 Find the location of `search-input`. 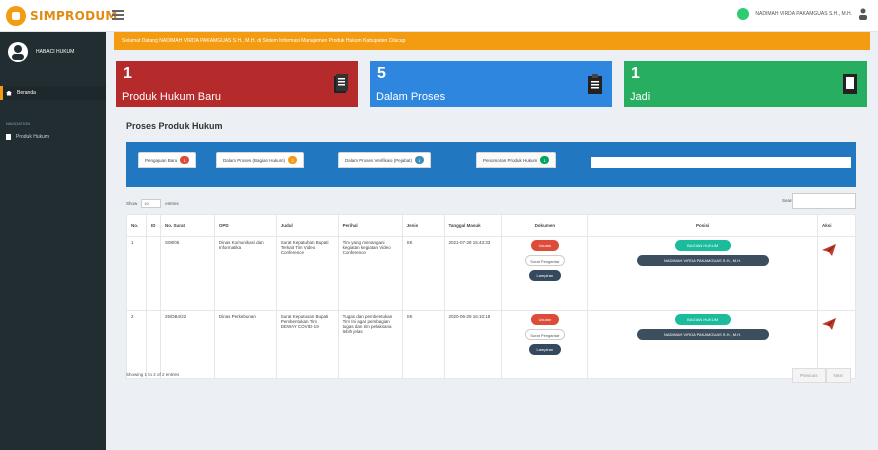

search-input is located at coordinates (824, 201).